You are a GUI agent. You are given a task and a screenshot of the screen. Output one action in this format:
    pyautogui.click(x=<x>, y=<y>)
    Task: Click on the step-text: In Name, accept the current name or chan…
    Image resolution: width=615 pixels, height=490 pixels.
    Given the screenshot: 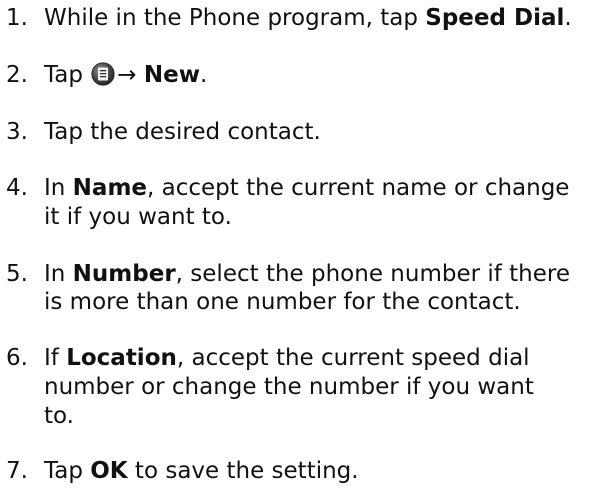 What is the action you would take?
    pyautogui.click(x=307, y=202)
    